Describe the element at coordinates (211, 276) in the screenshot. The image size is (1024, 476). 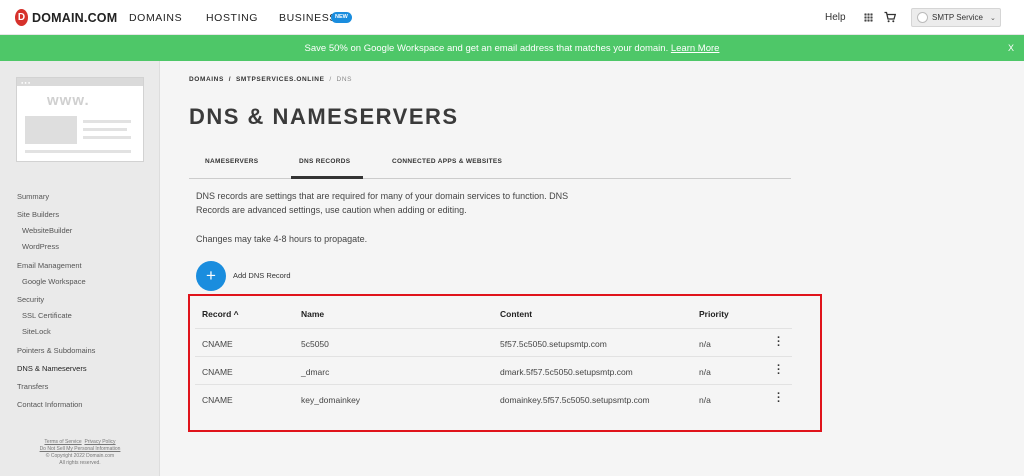
I see `add-dns-record-button: +` at that location.